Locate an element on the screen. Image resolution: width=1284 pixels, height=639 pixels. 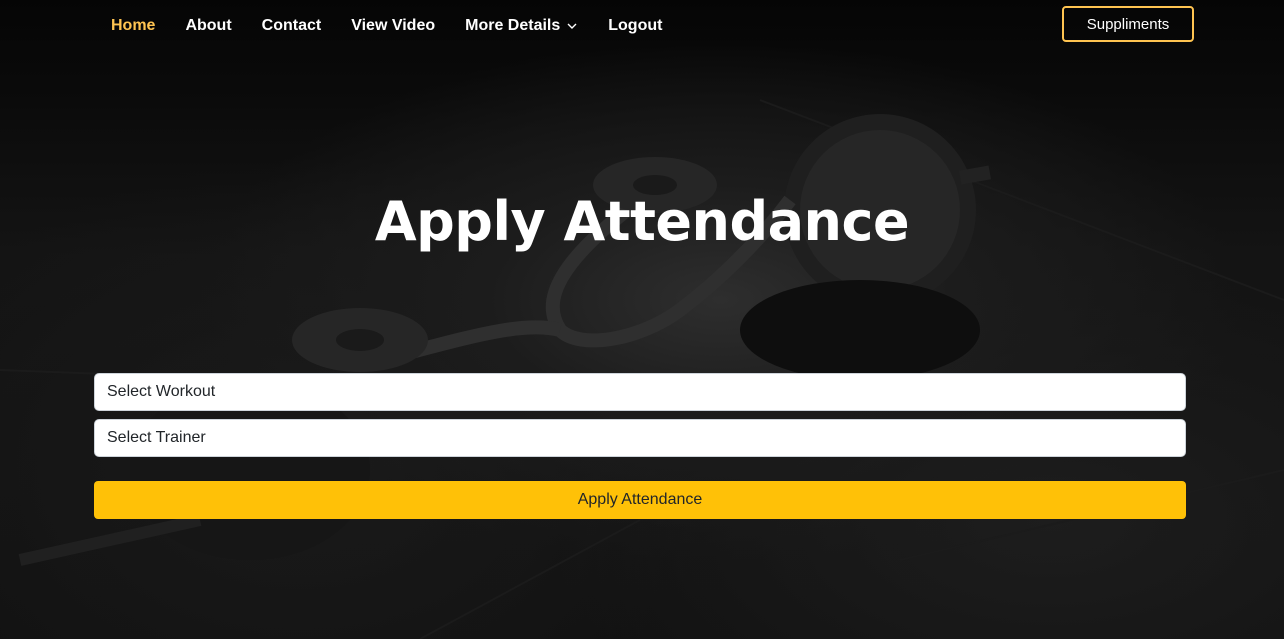
apply-attendance-button: Apply Attendance is located at coordinates (640, 500).